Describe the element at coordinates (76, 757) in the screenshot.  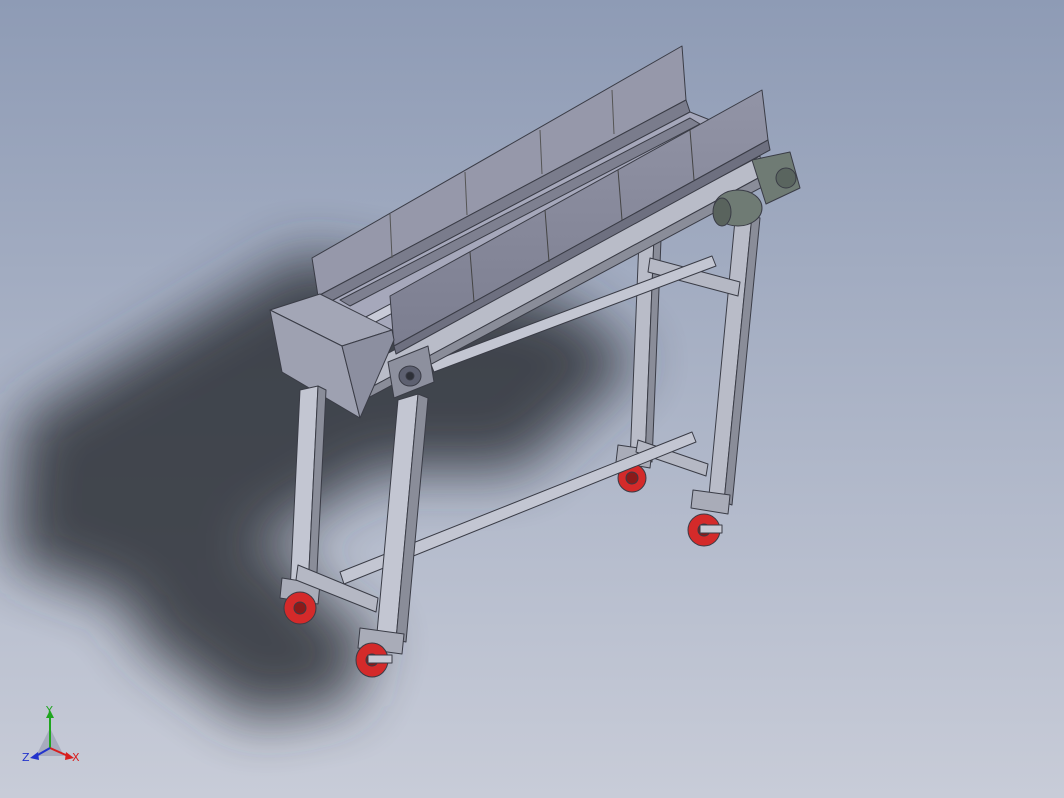
I see `triad-x-label: X` at that location.